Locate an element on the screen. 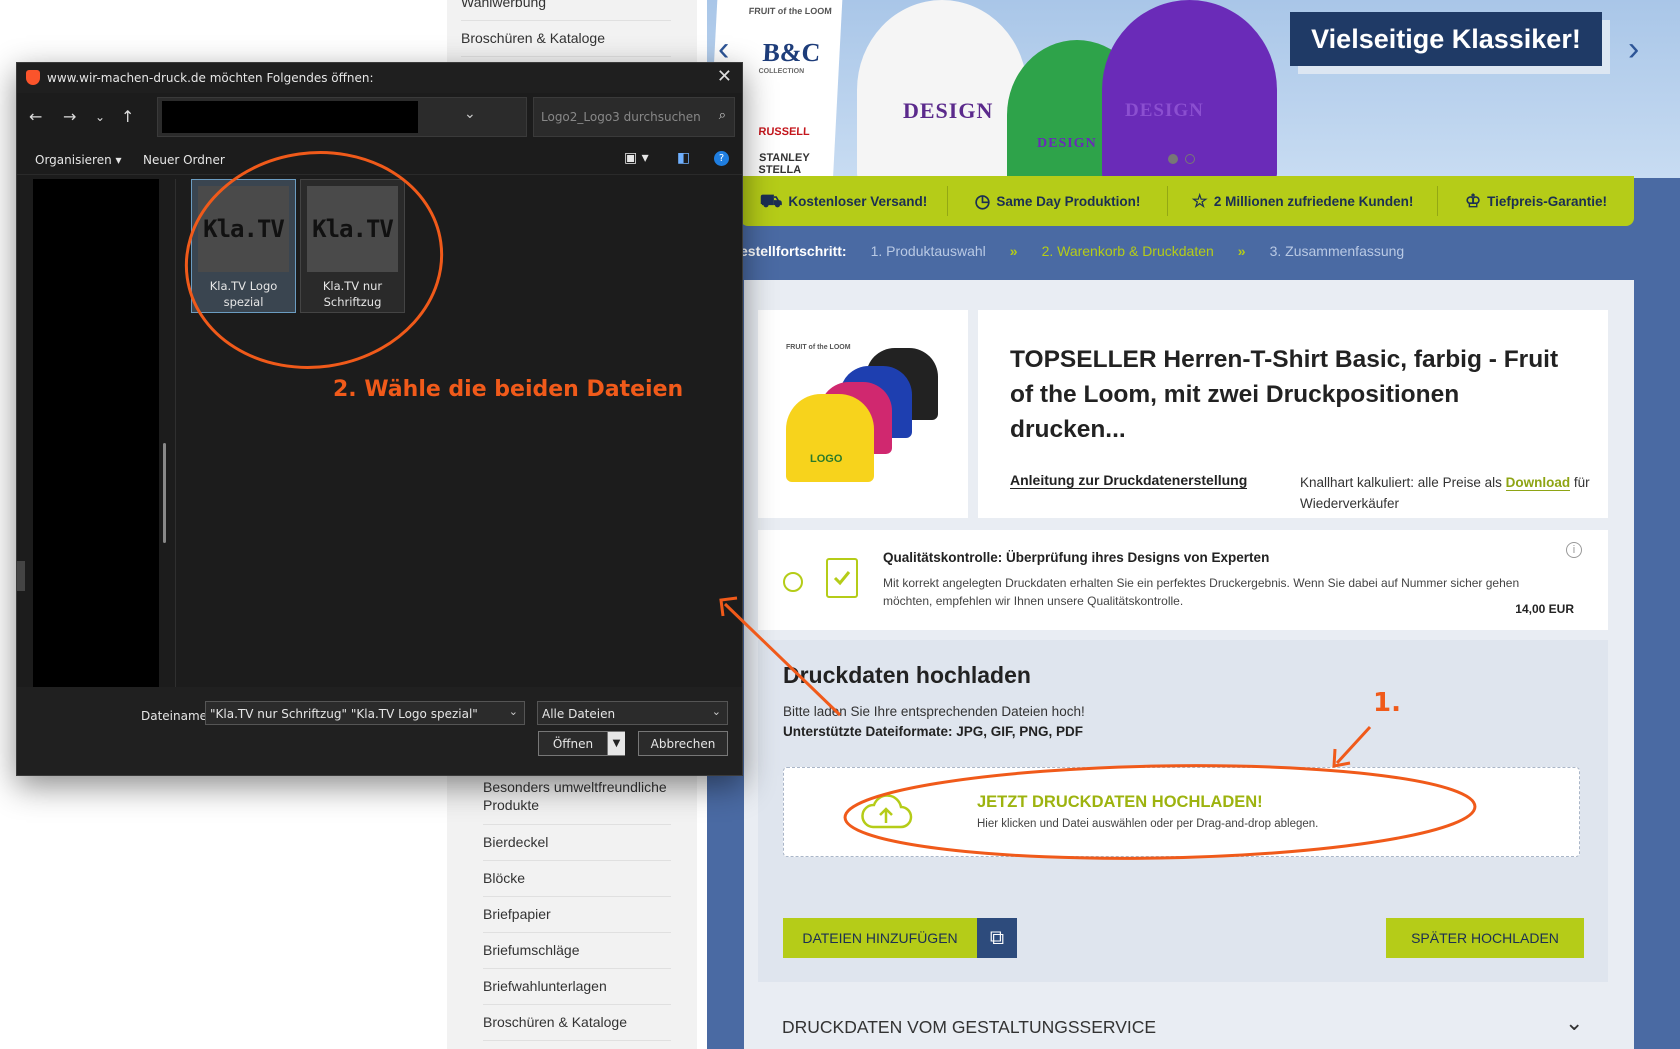  progress-step-1: 1. Produktauswahl is located at coordinates (928, 251).